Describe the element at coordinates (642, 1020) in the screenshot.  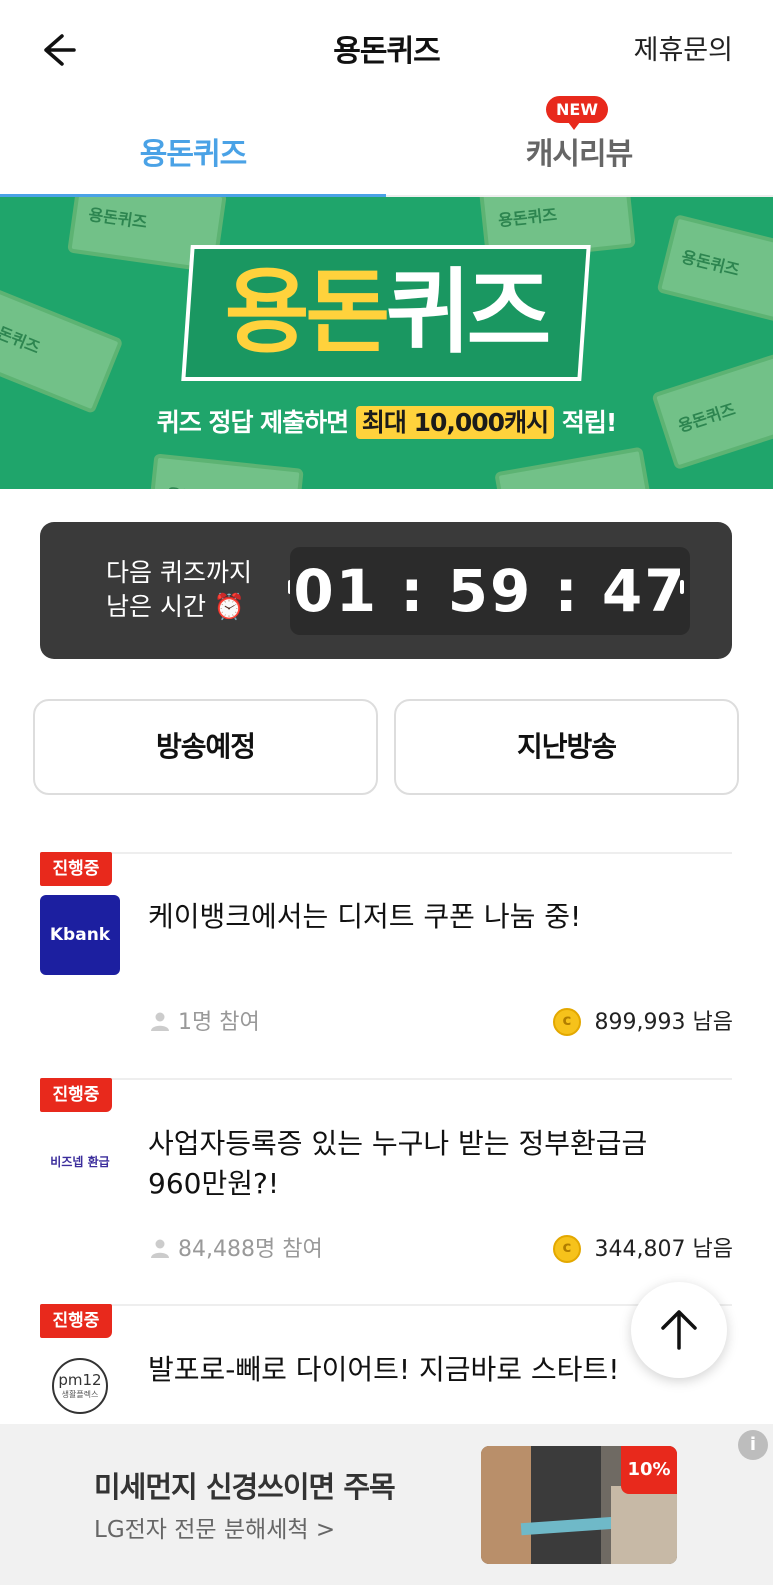
I see `remaining-count: 899,993 남음` at that location.